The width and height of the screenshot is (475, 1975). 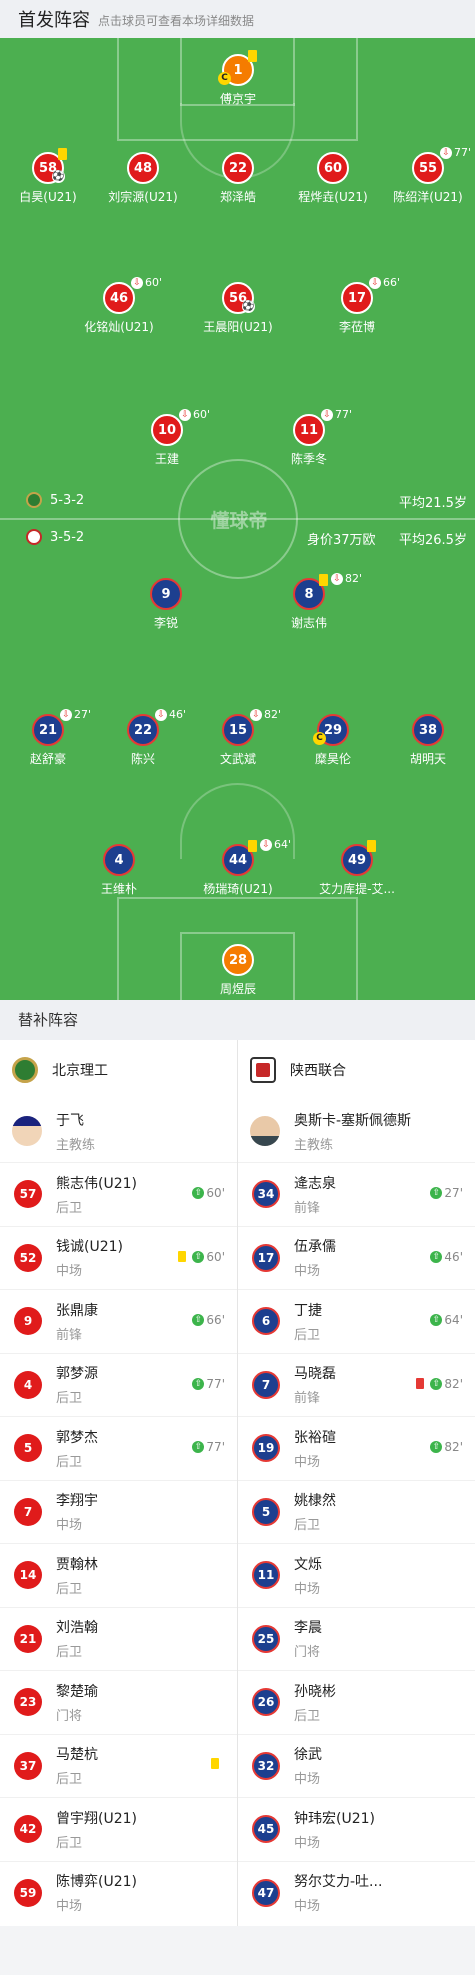 I want to click on player-number-badge: 38, so click(x=428, y=730).